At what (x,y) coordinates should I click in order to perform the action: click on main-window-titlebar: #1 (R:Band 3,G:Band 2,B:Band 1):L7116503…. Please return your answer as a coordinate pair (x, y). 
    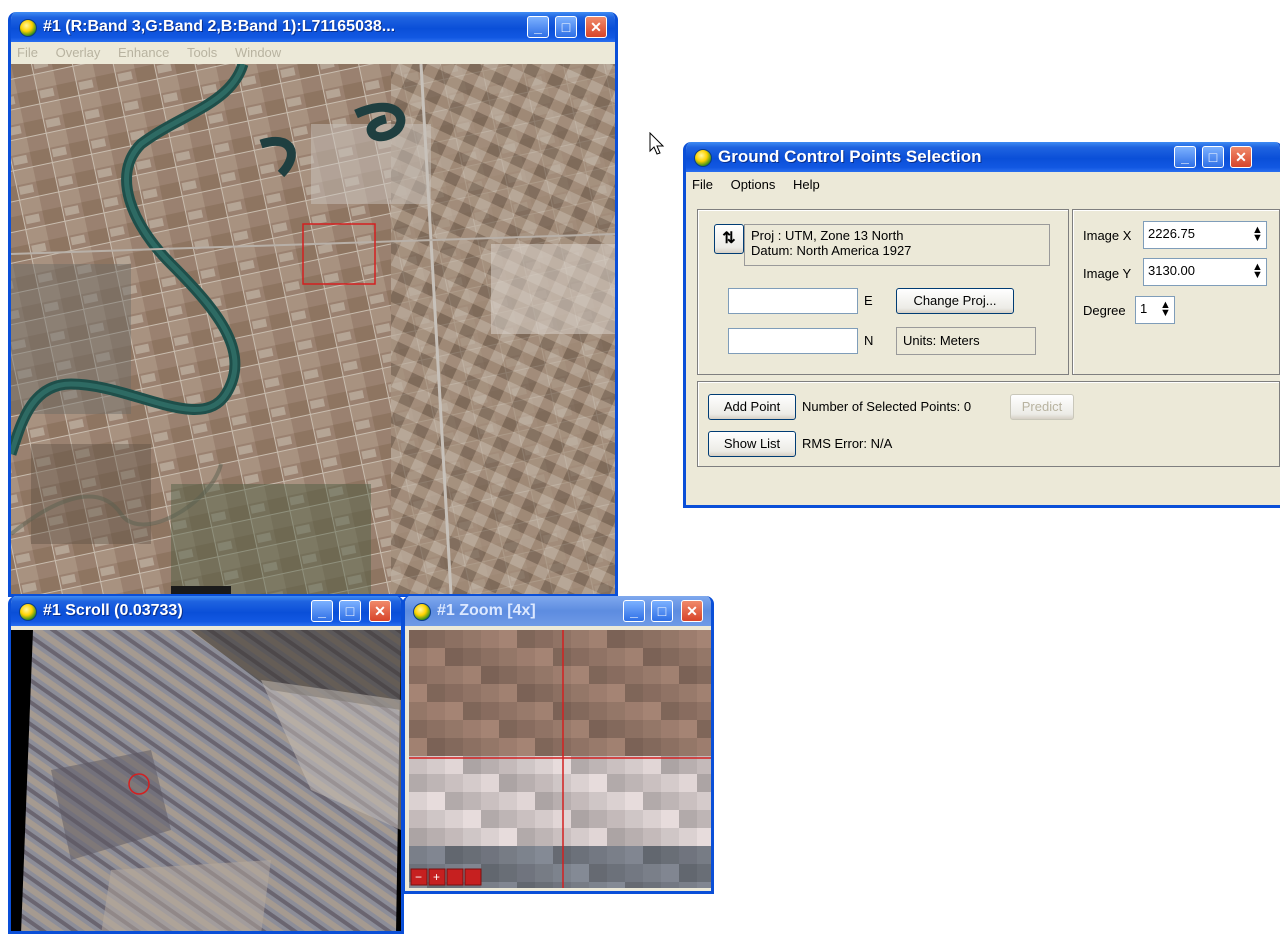
    Looking at the image, I should click on (313, 27).